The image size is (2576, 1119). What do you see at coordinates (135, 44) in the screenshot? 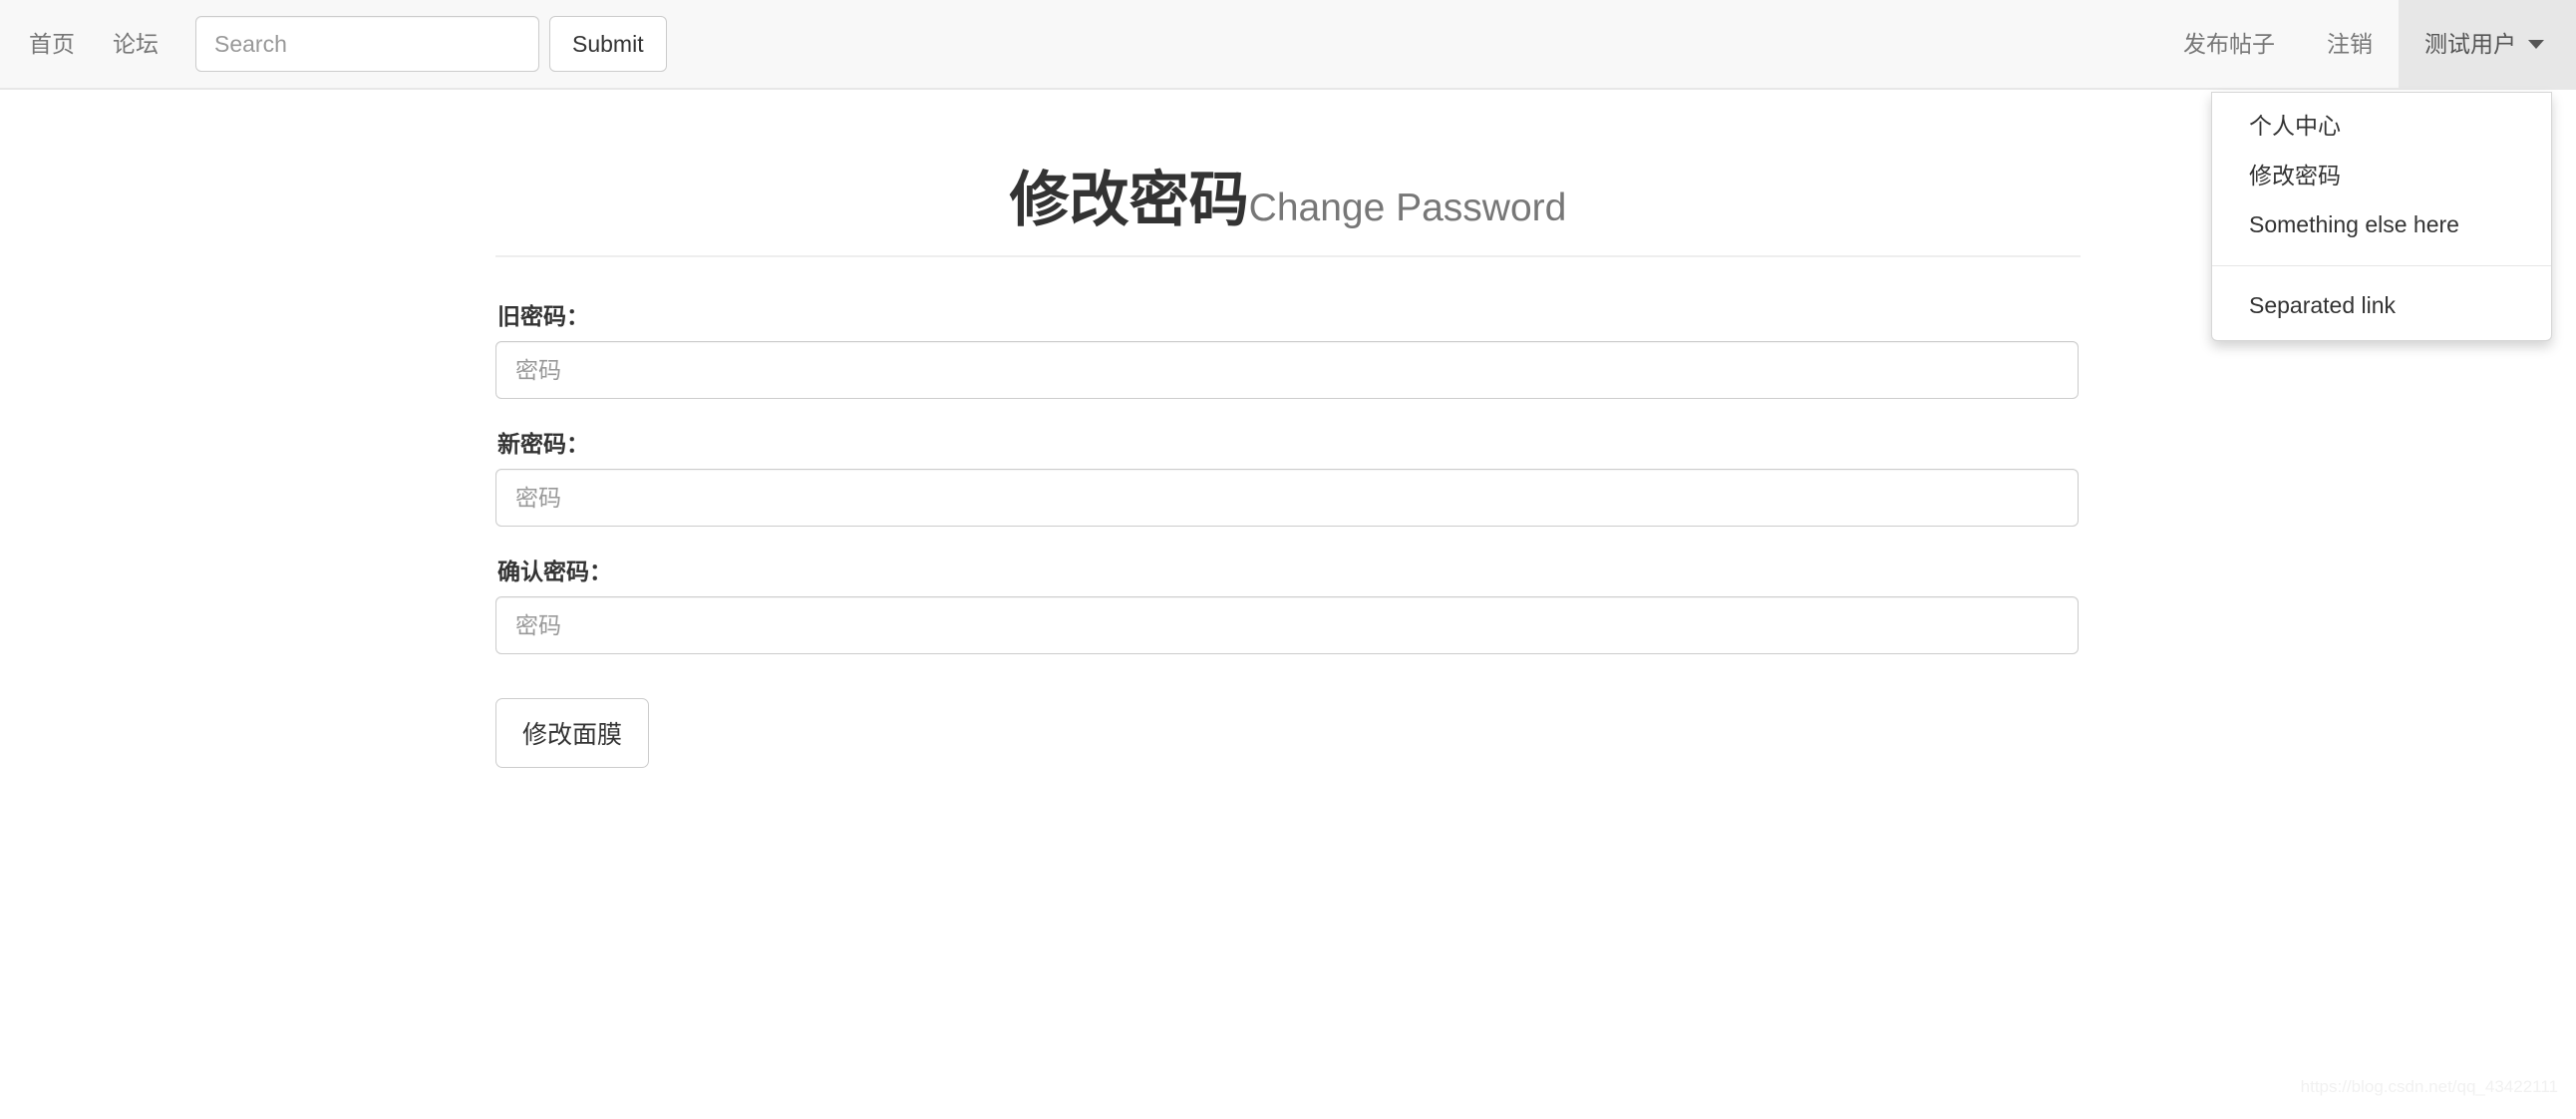
I see `nav-link-forum: 论坛` at bounding box center [135, 44].